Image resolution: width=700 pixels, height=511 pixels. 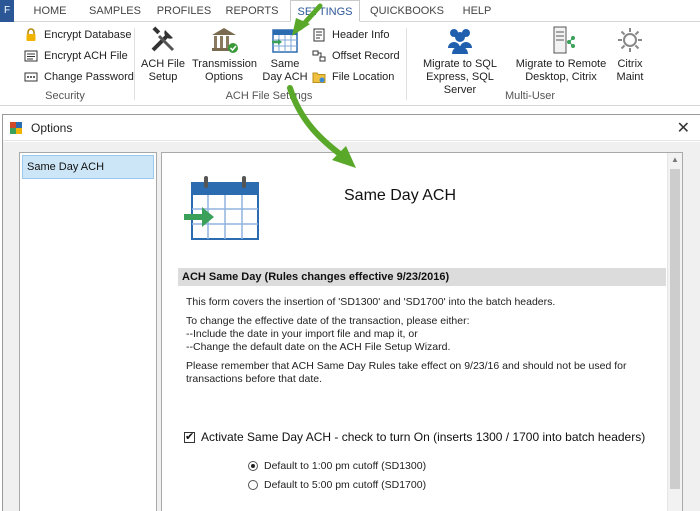 What do you see at coordinates (50, 11) in the screenshot?
I see `tab-home: HOME` at bounding box center [50, 11].